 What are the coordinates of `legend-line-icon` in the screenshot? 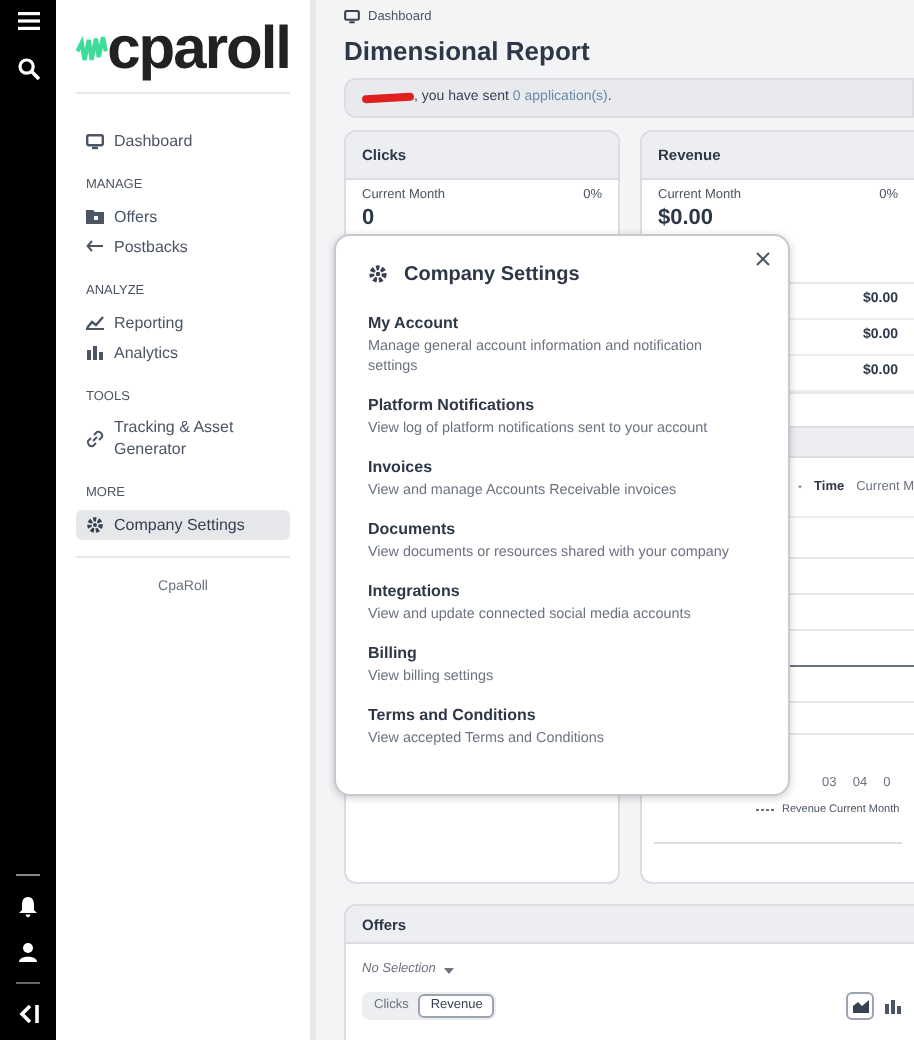 It's located at (766, 809).